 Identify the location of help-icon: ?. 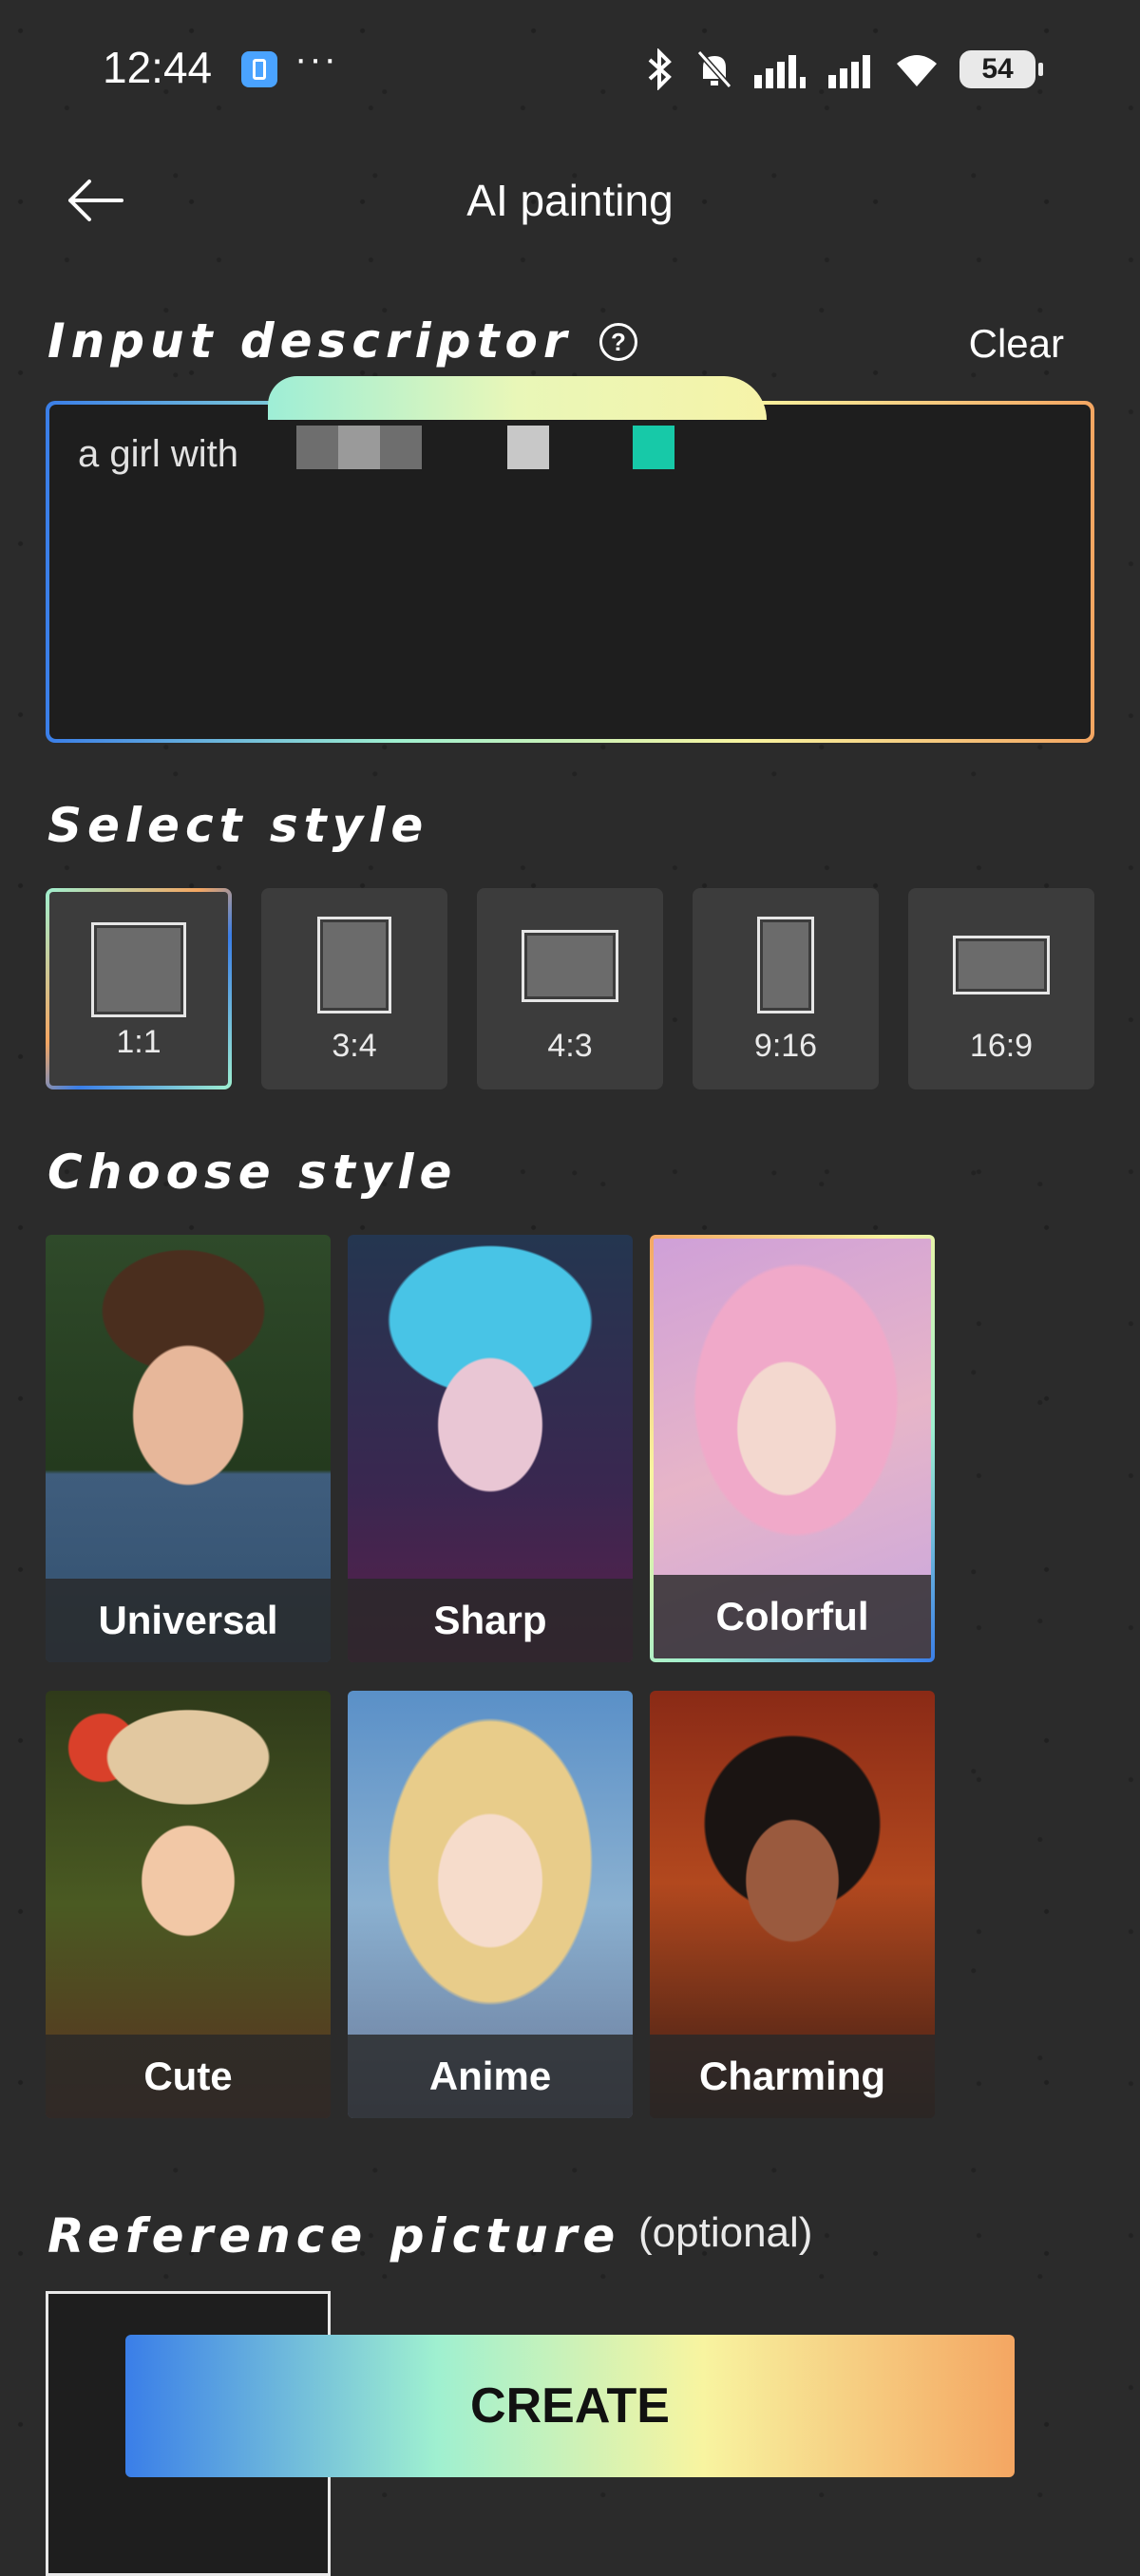
(618, 342).